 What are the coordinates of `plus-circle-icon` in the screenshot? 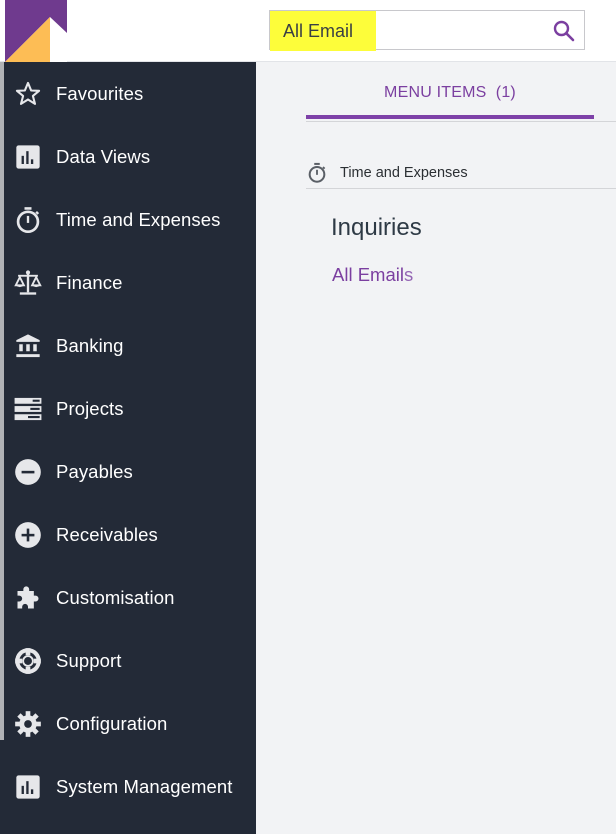 It's located at (28, 535).